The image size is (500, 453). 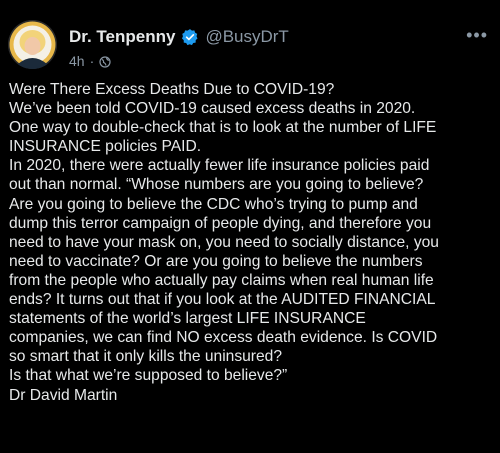 What do you see at coordinates (105, 61) in the screenshot?
I see `globe-icon` at bounding box center [105, 61].